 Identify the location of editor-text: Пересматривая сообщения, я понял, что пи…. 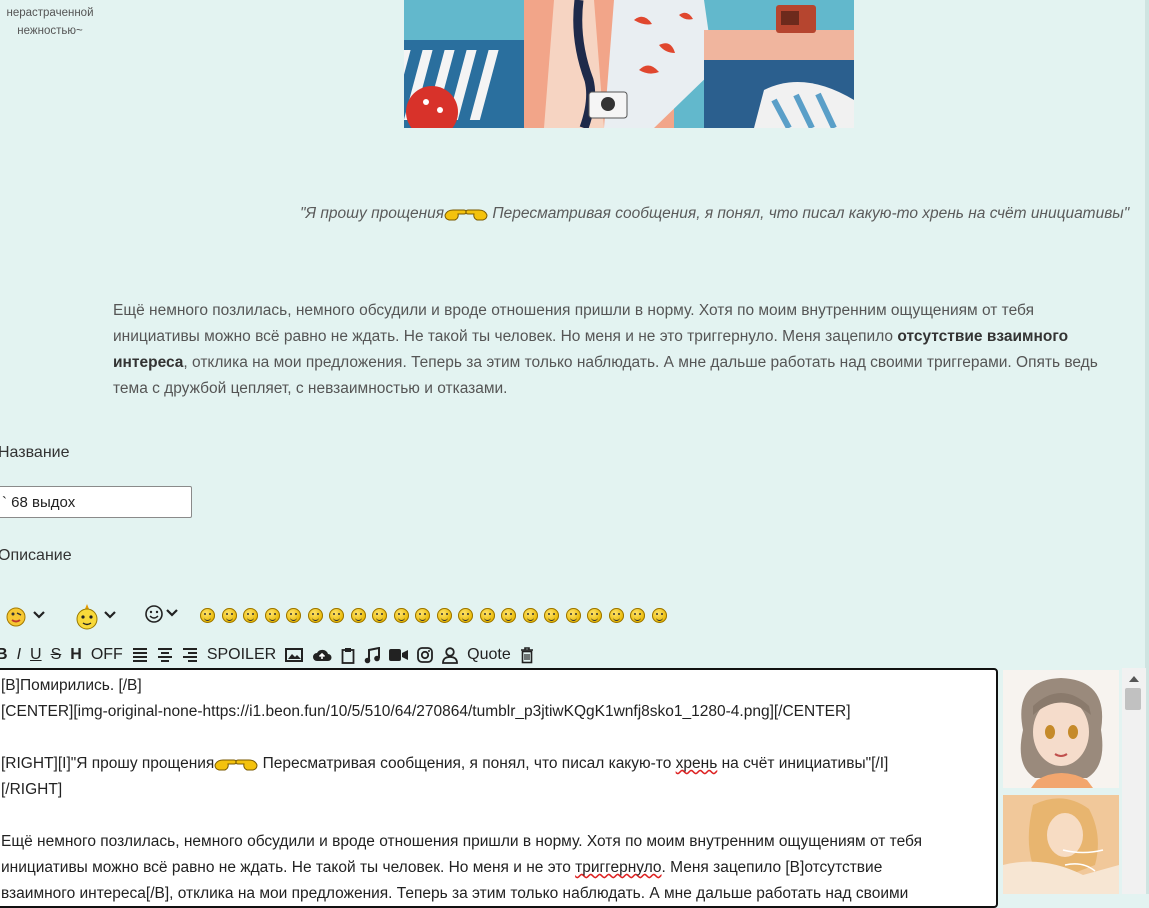
(467, 763).